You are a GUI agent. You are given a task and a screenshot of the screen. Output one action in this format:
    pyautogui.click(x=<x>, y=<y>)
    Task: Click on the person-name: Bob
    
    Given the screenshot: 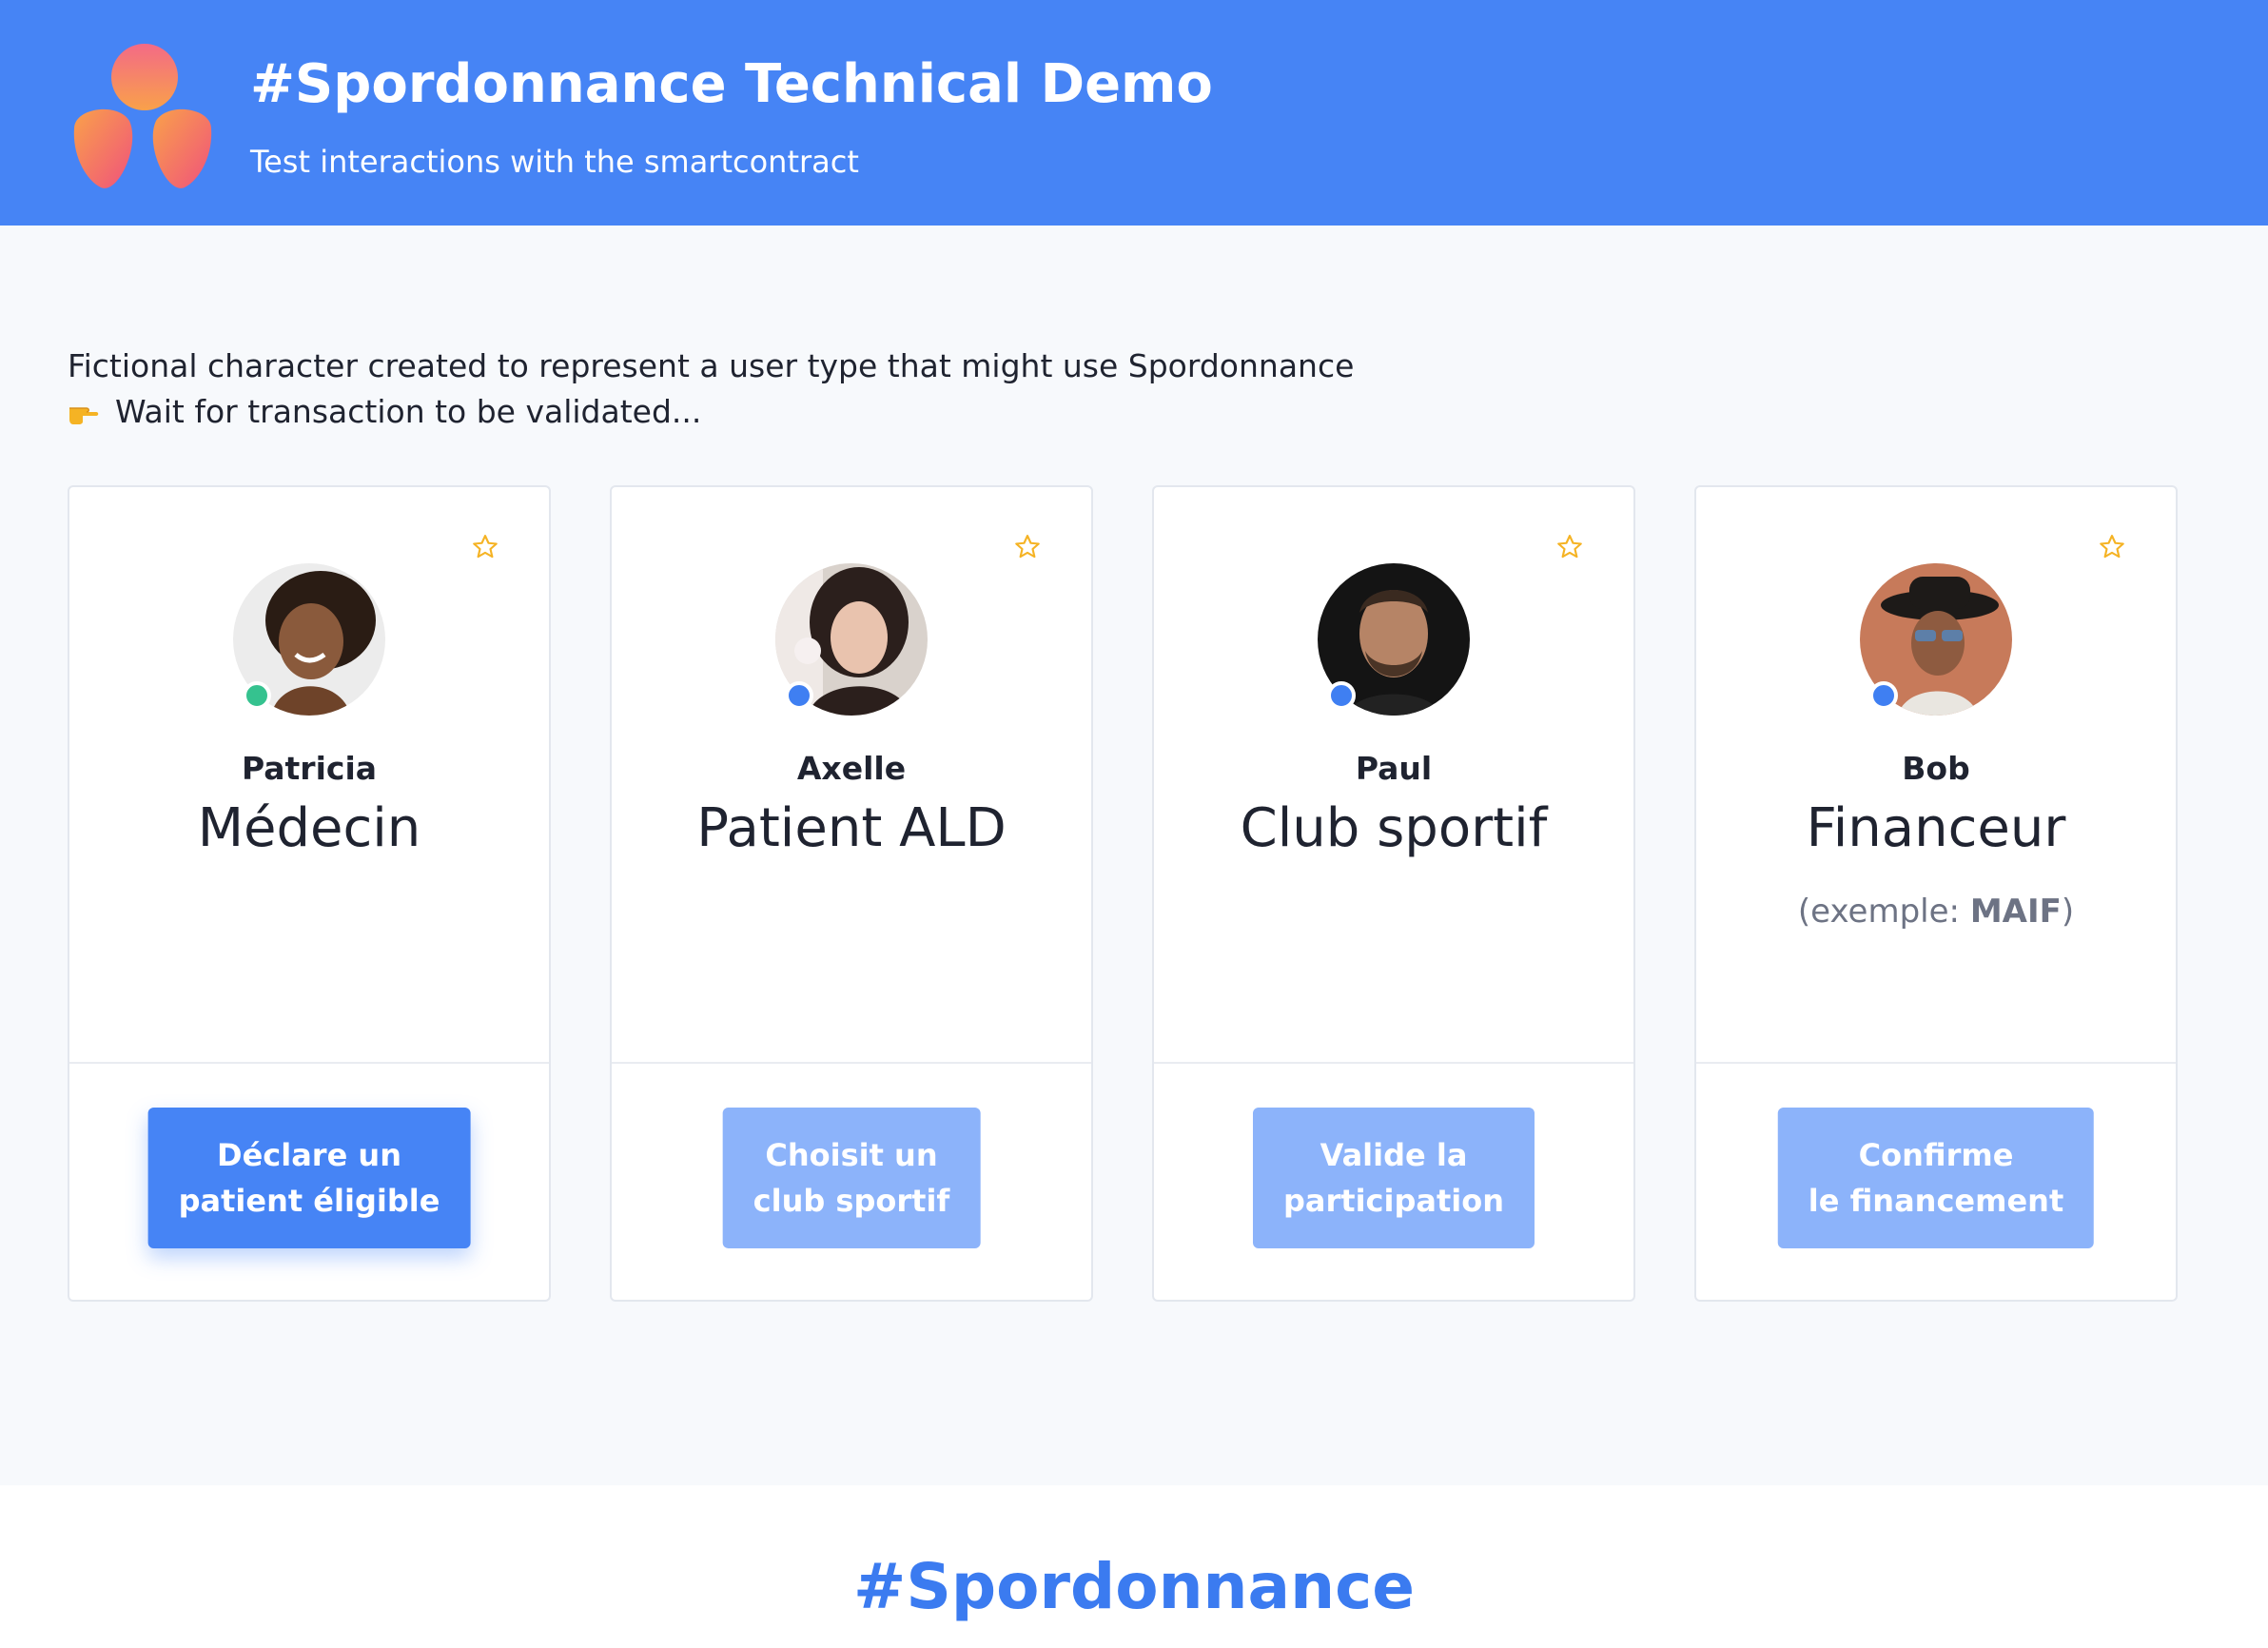 What is the action you would take?
    pyautogui.click(x=1936, y=769)
    